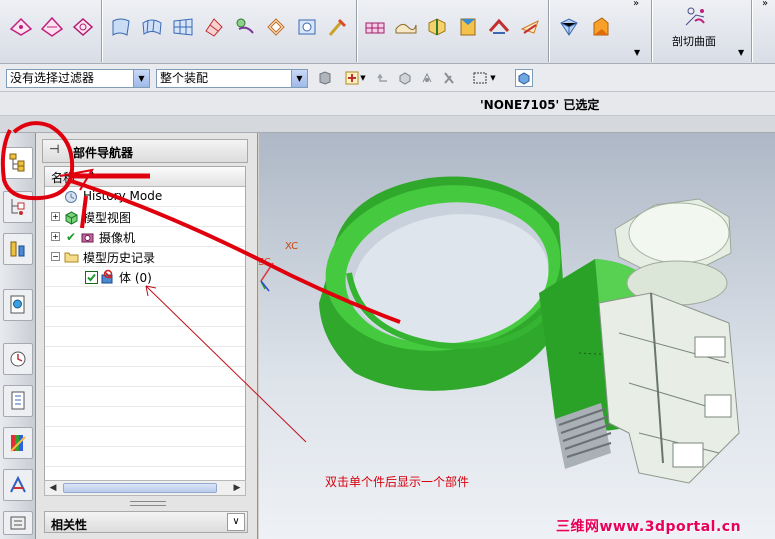  I want to click on snap-arc-center-icon, so click(427, 78).